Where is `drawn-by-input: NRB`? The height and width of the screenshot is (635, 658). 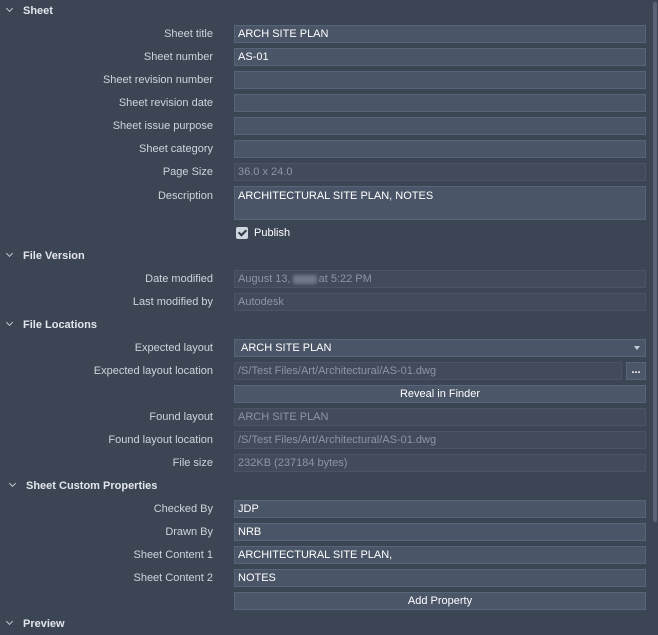
drawn-by-input: NRB is located at coordinates (440, 532).